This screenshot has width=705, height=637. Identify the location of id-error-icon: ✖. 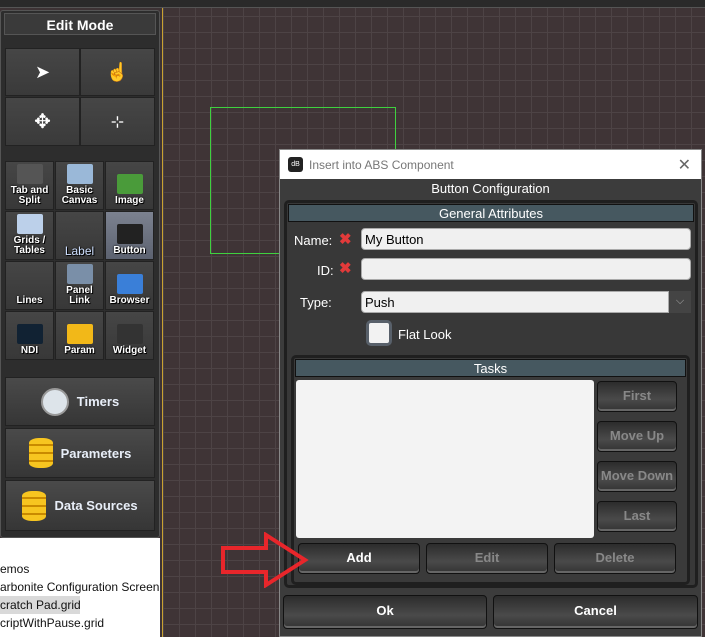
(345, 268).